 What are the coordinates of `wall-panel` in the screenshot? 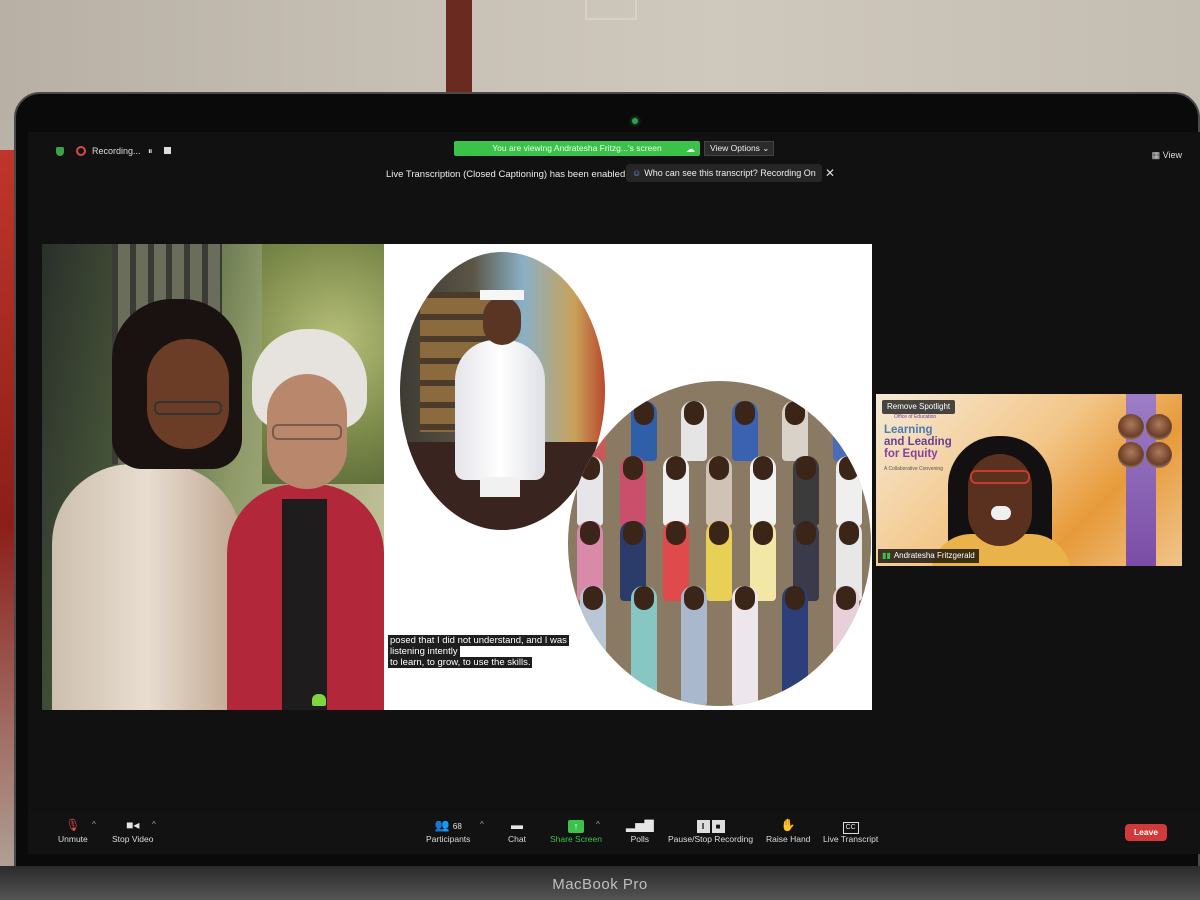 It's located at (611, 10).